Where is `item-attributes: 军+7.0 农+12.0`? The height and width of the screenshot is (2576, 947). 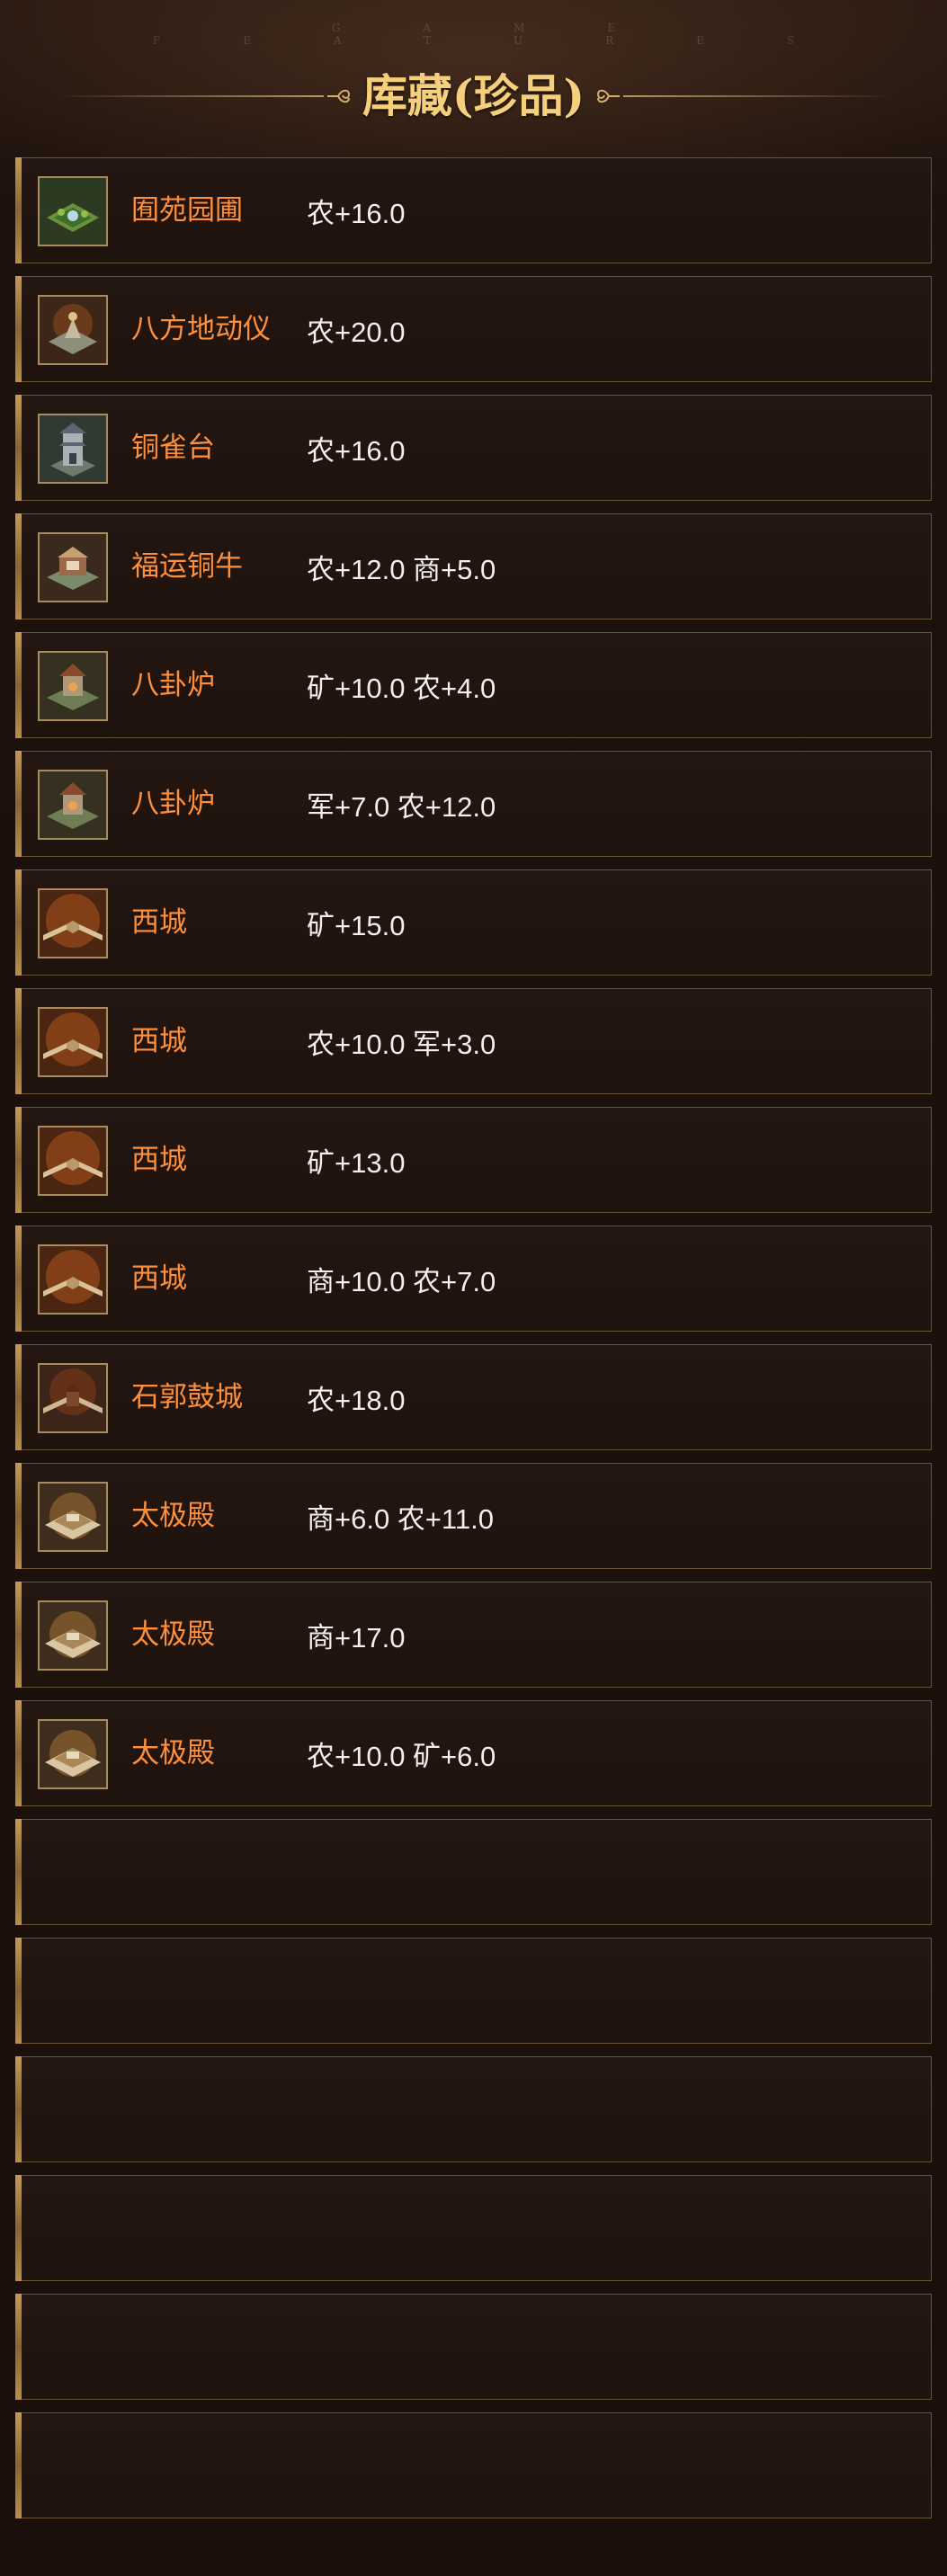
item-attributes: 军+7.0 农+12.0 is located at coordinates (401, 807).